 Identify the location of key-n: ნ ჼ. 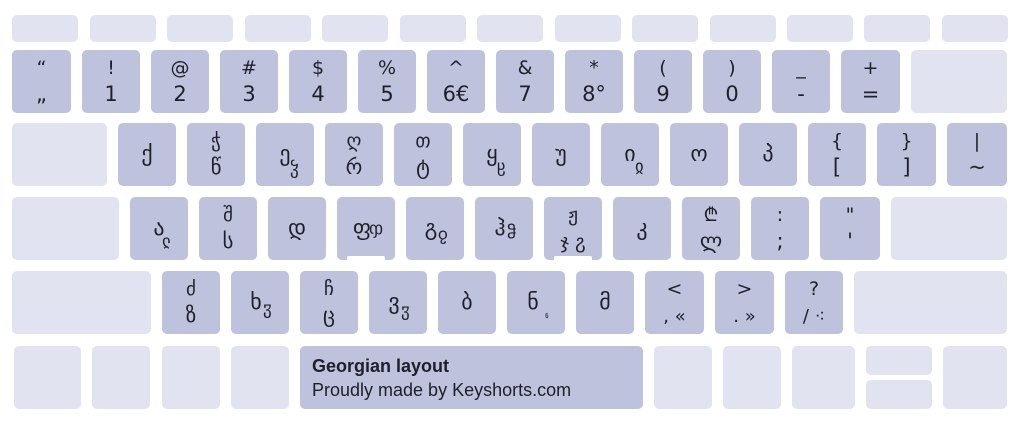
(536, 302).